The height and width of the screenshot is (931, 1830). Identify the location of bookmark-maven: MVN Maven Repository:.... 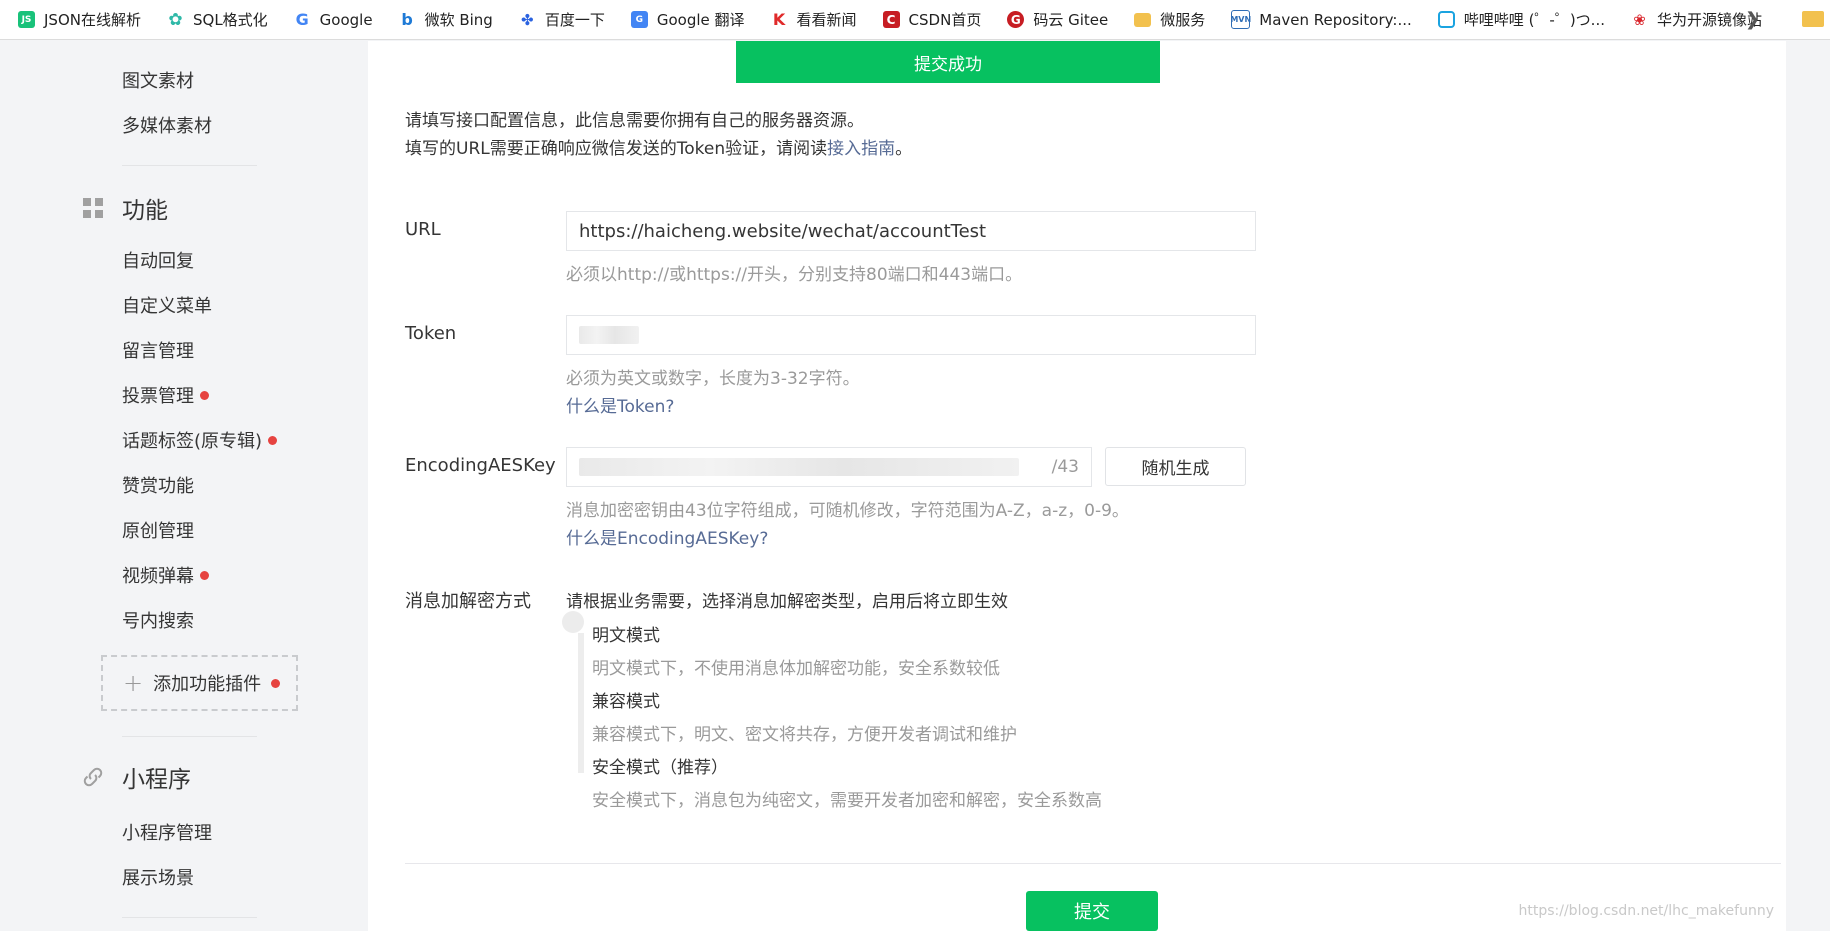
(1321, 19).